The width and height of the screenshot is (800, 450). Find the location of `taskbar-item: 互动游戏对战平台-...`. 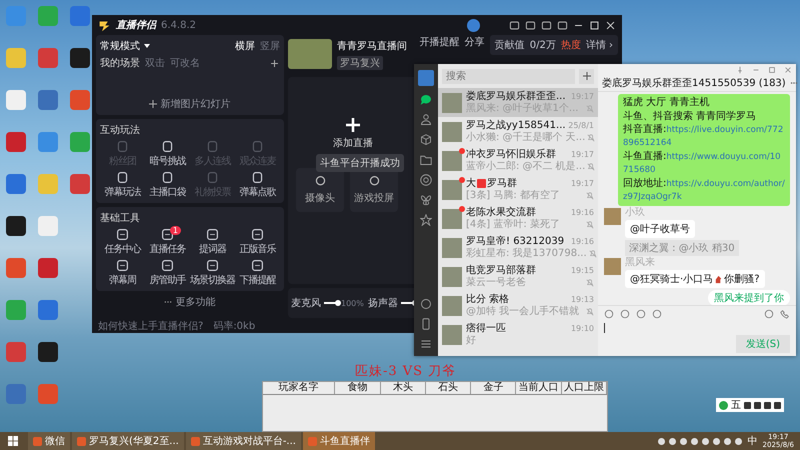

taskbar-item: 互动游戏对战平台-... is located at coordinates (243, 441).